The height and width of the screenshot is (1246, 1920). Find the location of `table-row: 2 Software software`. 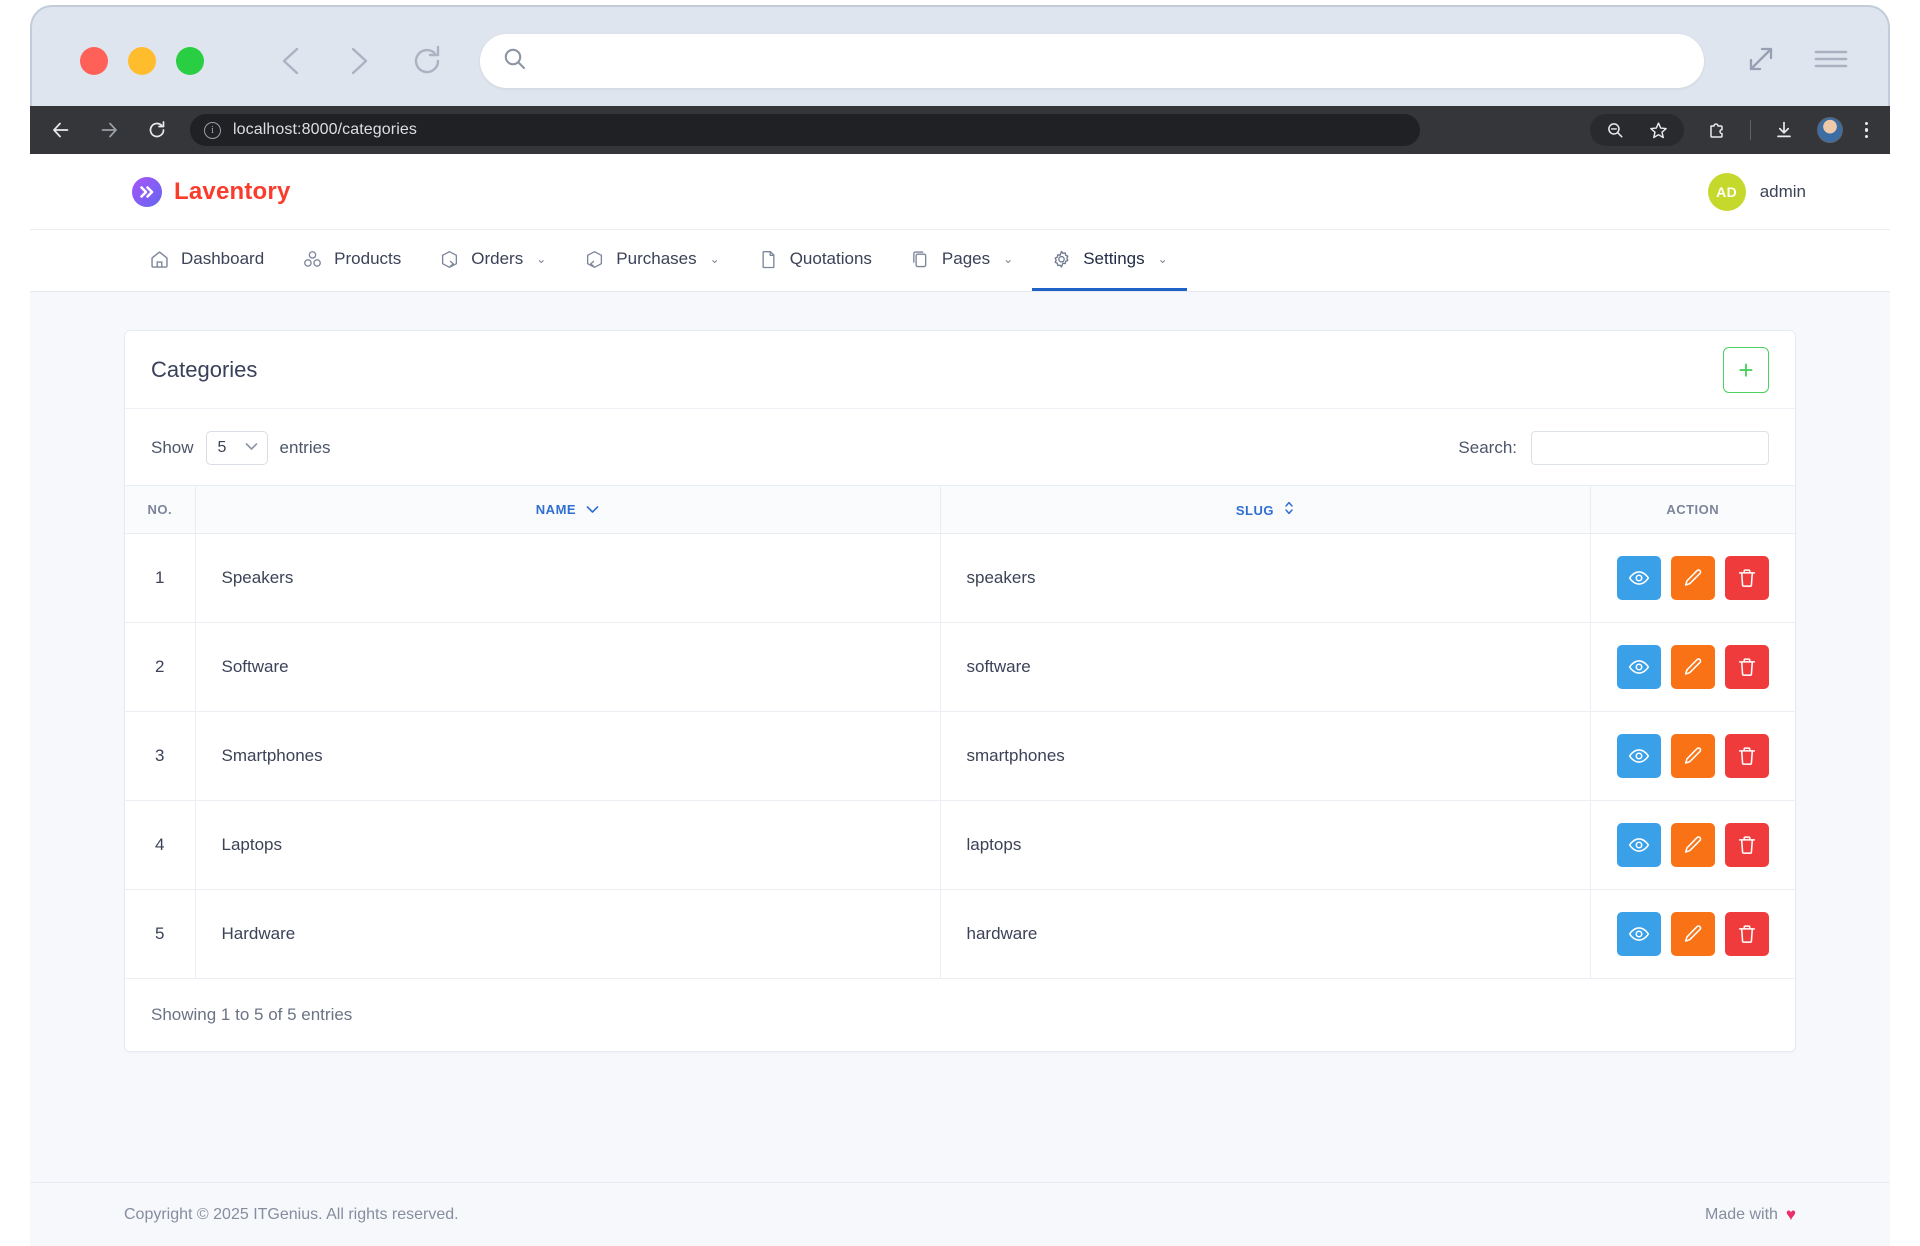

table-row: 2 Software software is located at coordinates (960, 667).